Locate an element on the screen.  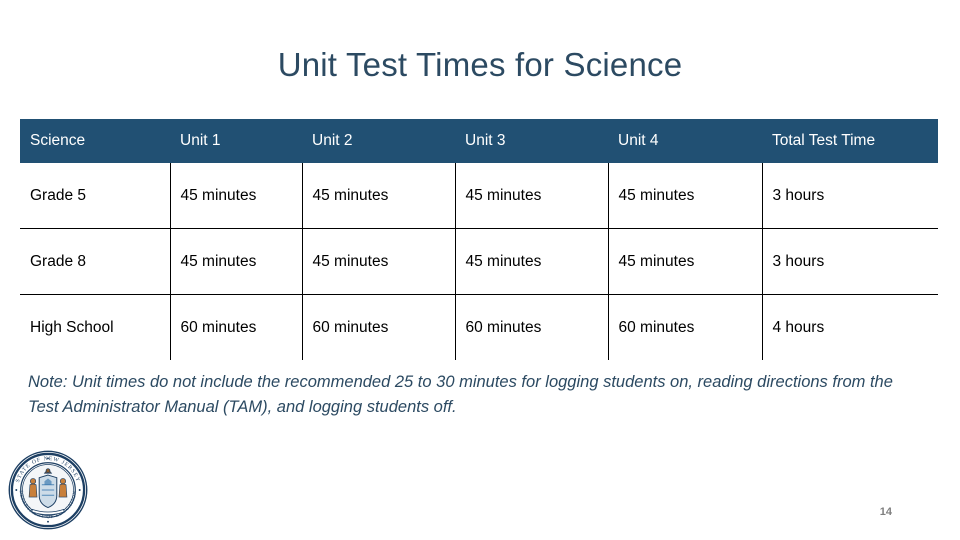
cell-grade-8-unit-3: 45 minutes is located at coordinates (532, 261).